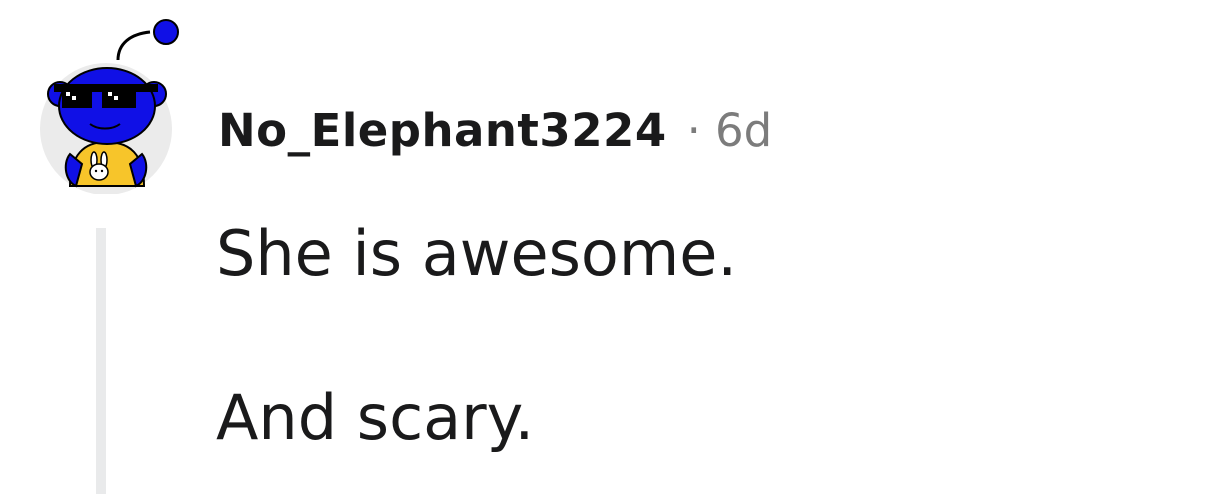 This screenshot has width=1224, height=494. I want to click on username-link: No_Elephant3224, so click(442, 130).